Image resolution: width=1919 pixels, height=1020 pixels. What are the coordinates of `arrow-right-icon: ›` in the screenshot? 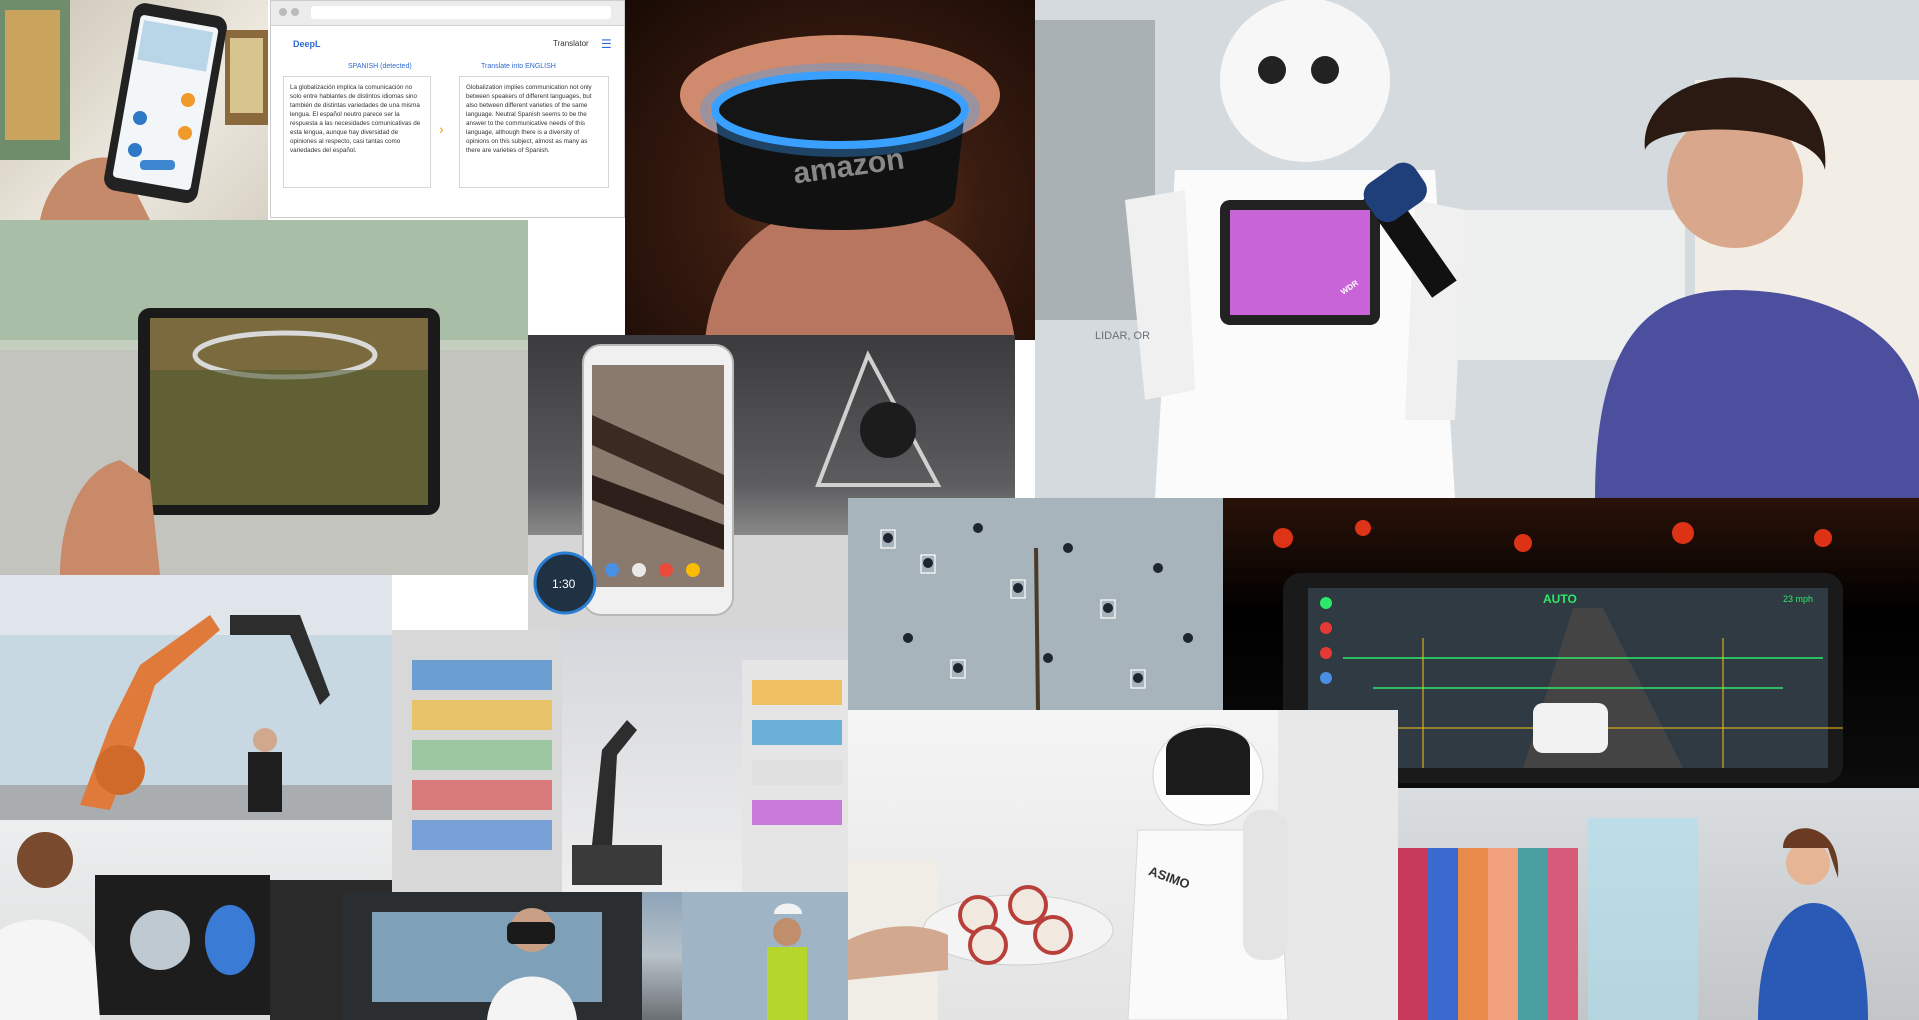 It's located at (441, 129).